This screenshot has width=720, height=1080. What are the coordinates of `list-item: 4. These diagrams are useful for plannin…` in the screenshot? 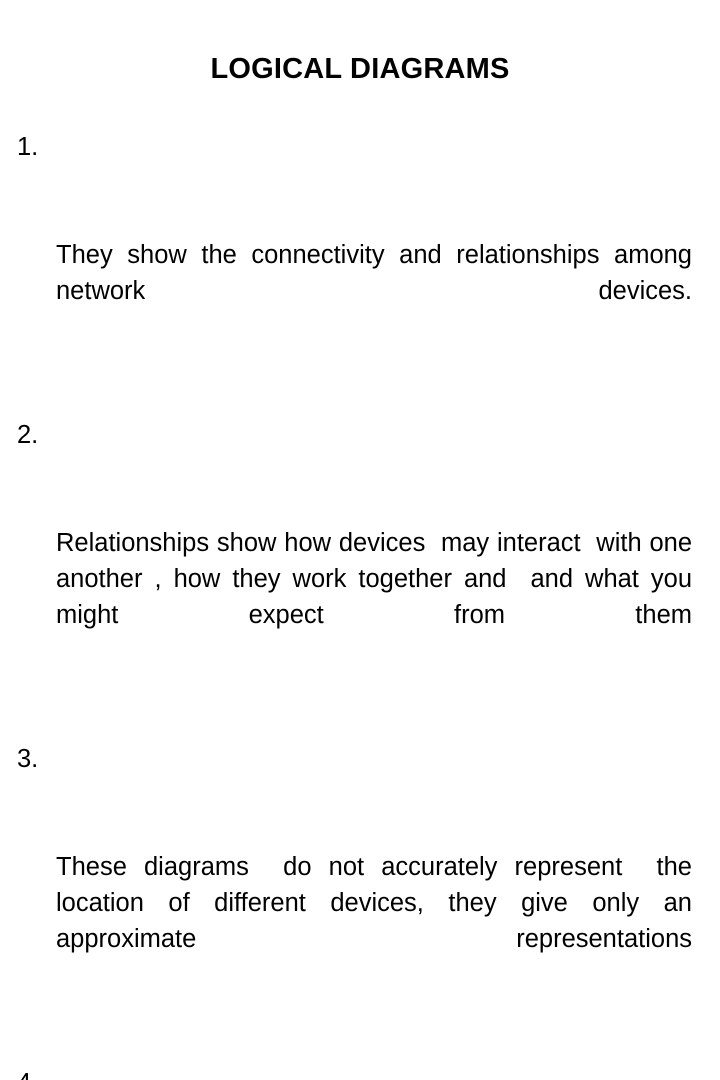 It's located at (353, 1072).